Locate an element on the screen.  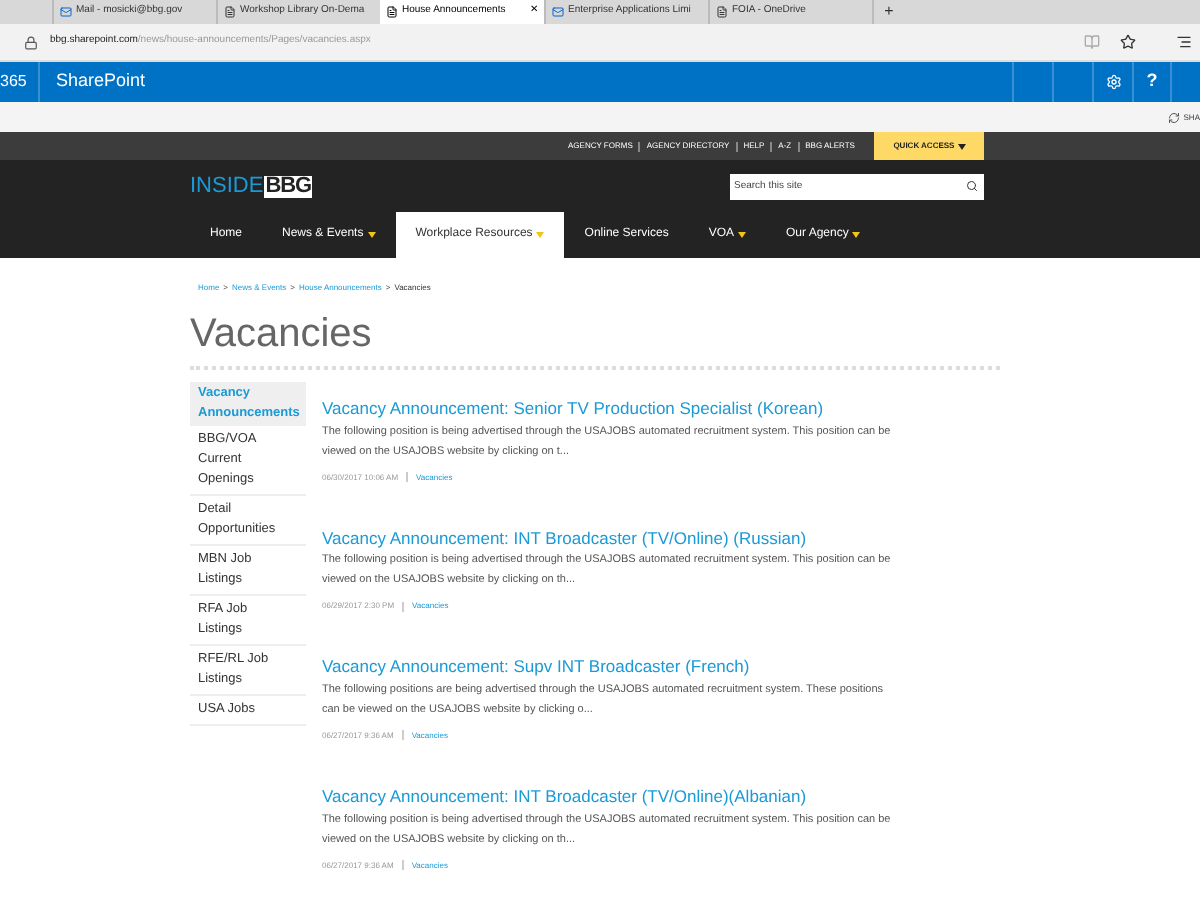
page-title: Vacancies is located at coordinates (282, 335).